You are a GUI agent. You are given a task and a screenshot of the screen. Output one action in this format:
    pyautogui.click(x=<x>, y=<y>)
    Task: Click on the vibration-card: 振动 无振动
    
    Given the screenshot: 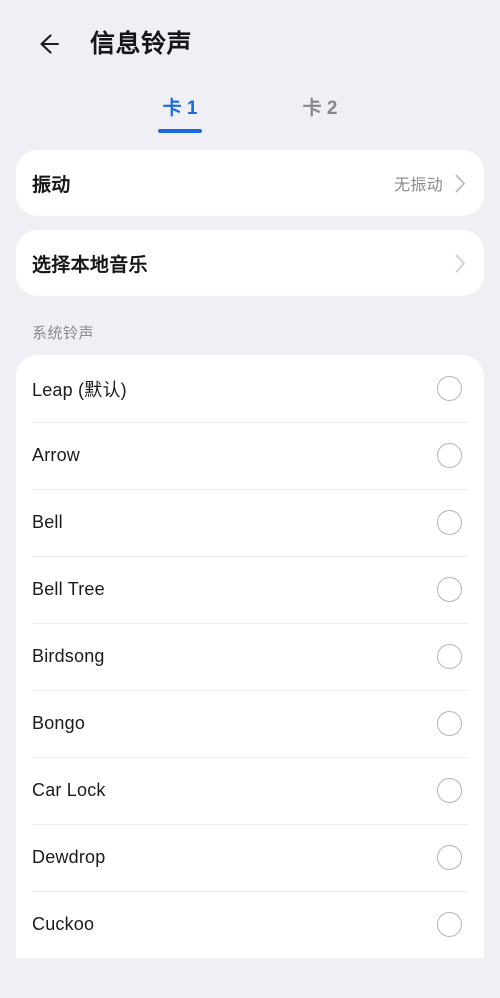 What is the action you would take?
    pyautogui.click(x=250, y=183)
    